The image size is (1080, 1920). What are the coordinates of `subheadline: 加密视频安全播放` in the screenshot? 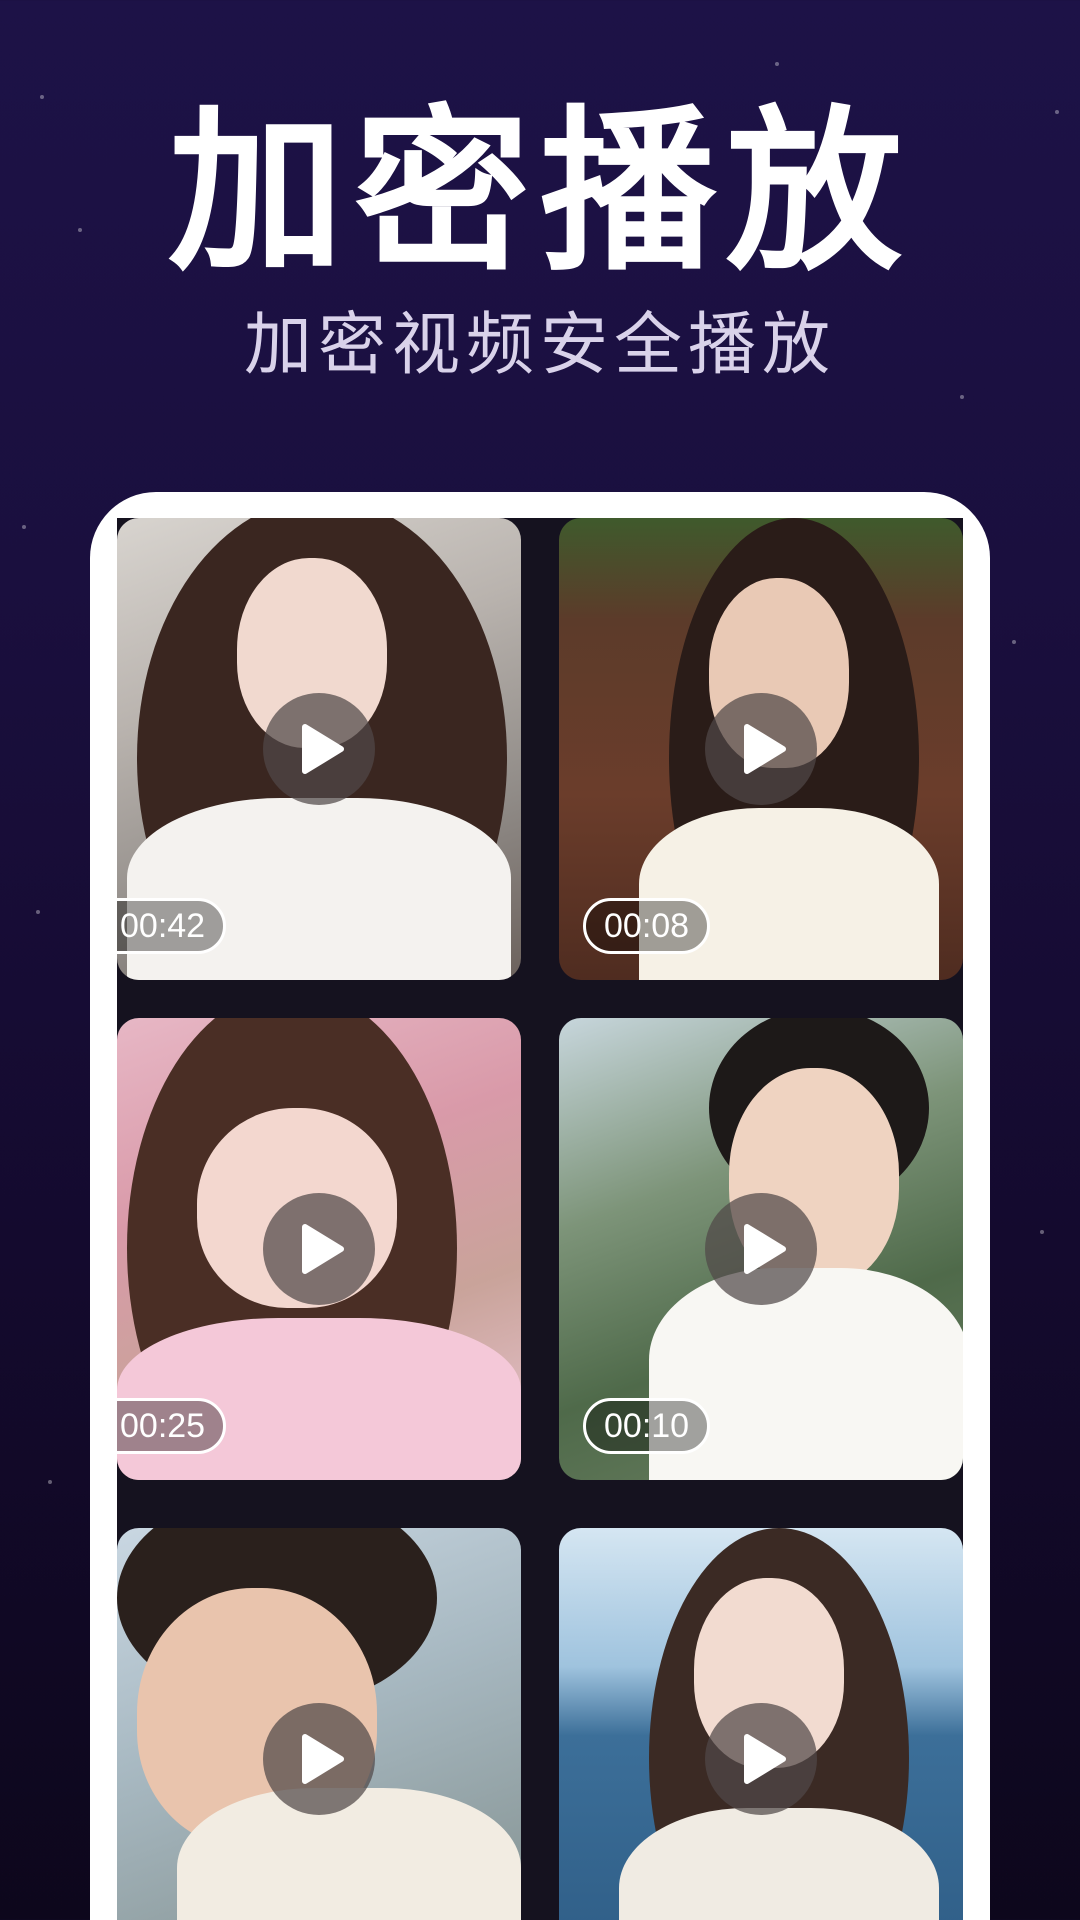 It's located at (539, 345).